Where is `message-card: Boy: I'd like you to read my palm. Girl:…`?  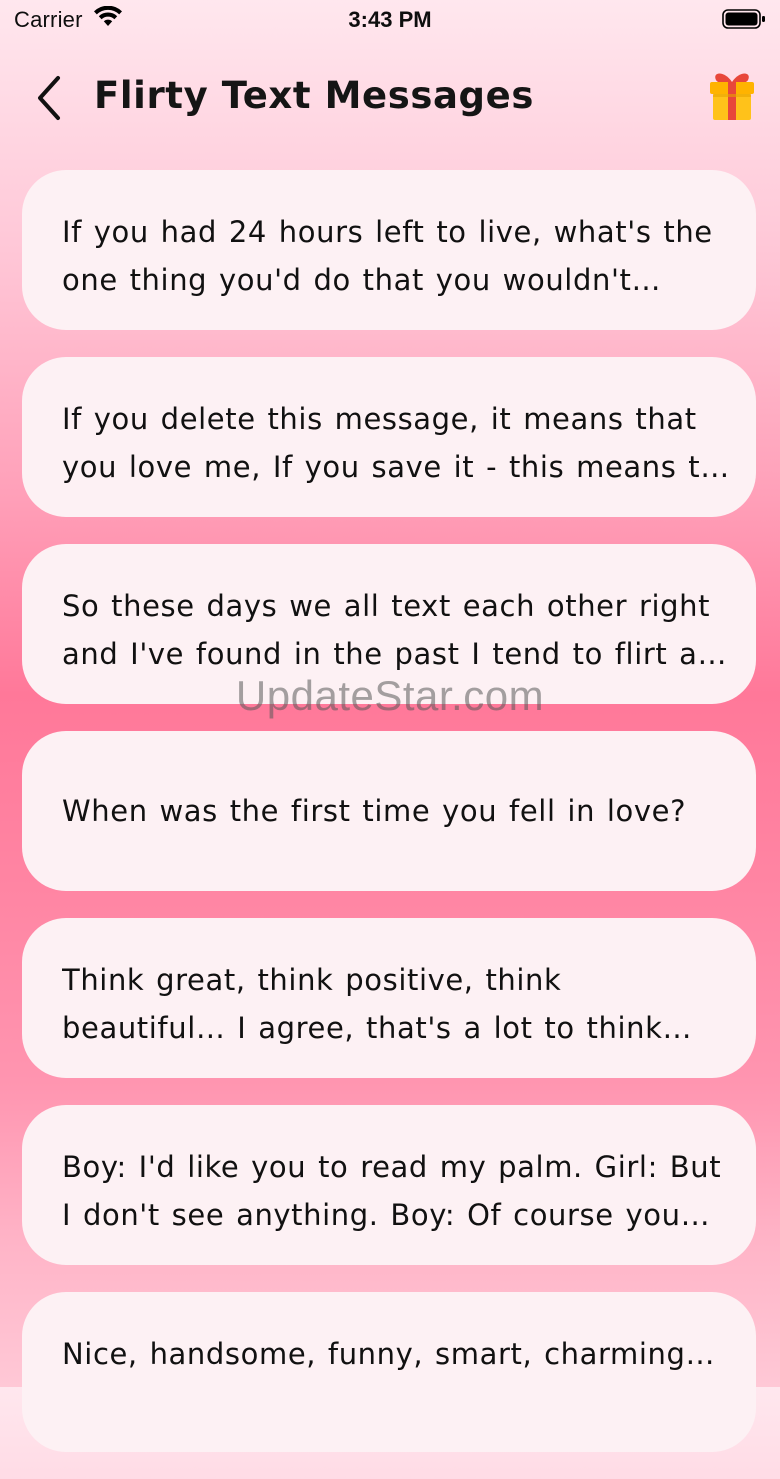
message-card: Boy: I'd like you to read my palm. Girl:… is located at coordinates (389, 1185).